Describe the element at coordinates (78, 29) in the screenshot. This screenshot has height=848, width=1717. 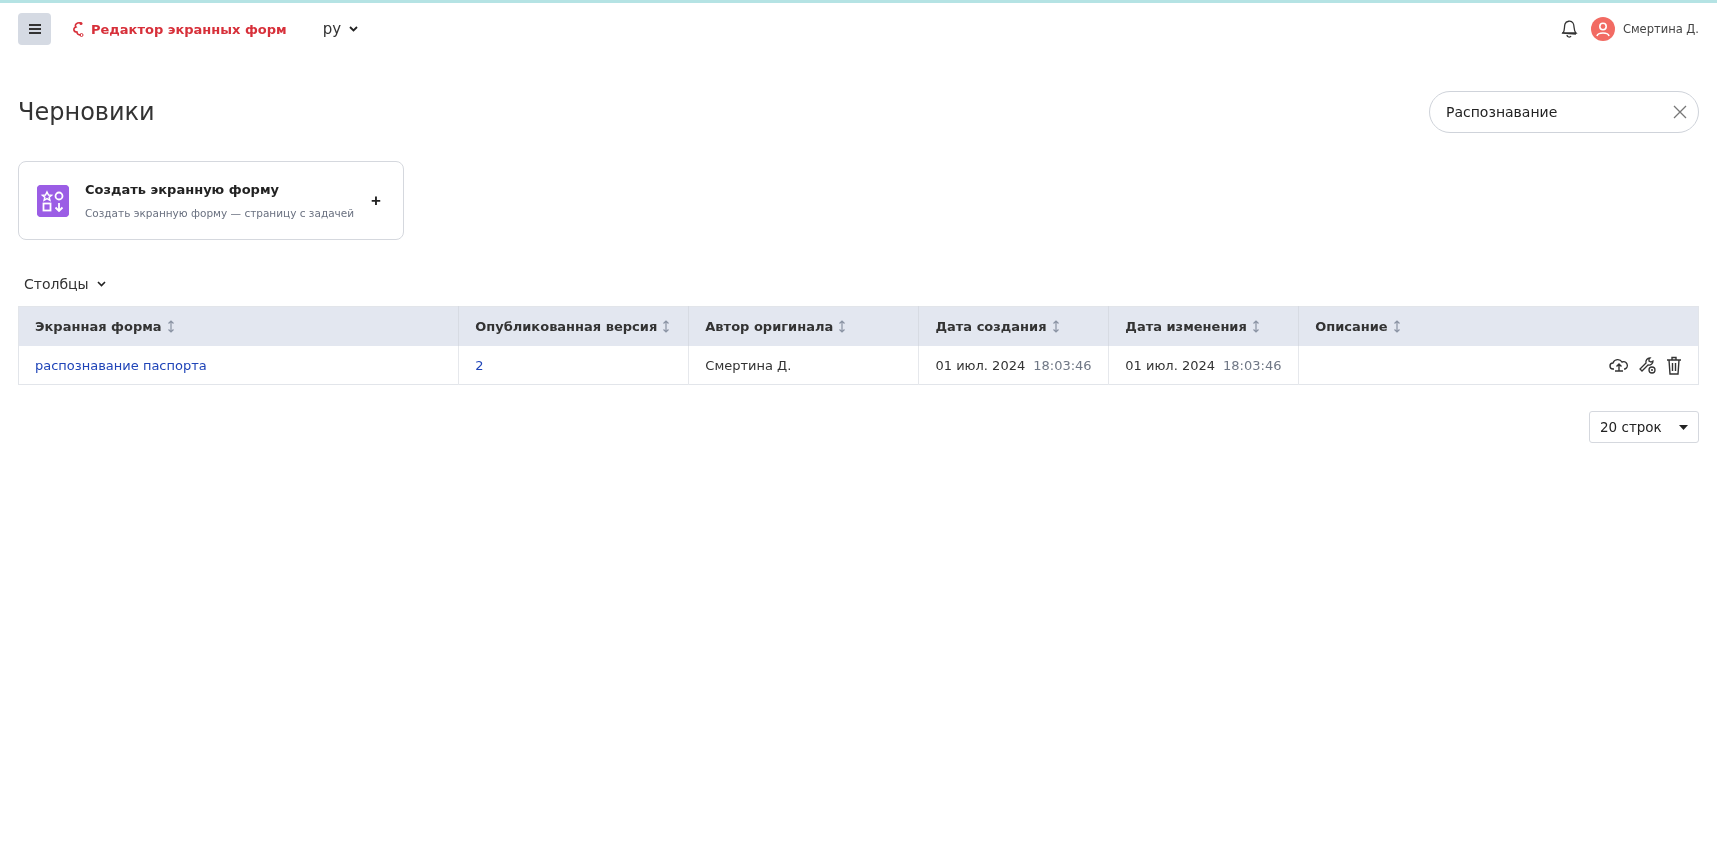
I see `logo-icon` at that location.